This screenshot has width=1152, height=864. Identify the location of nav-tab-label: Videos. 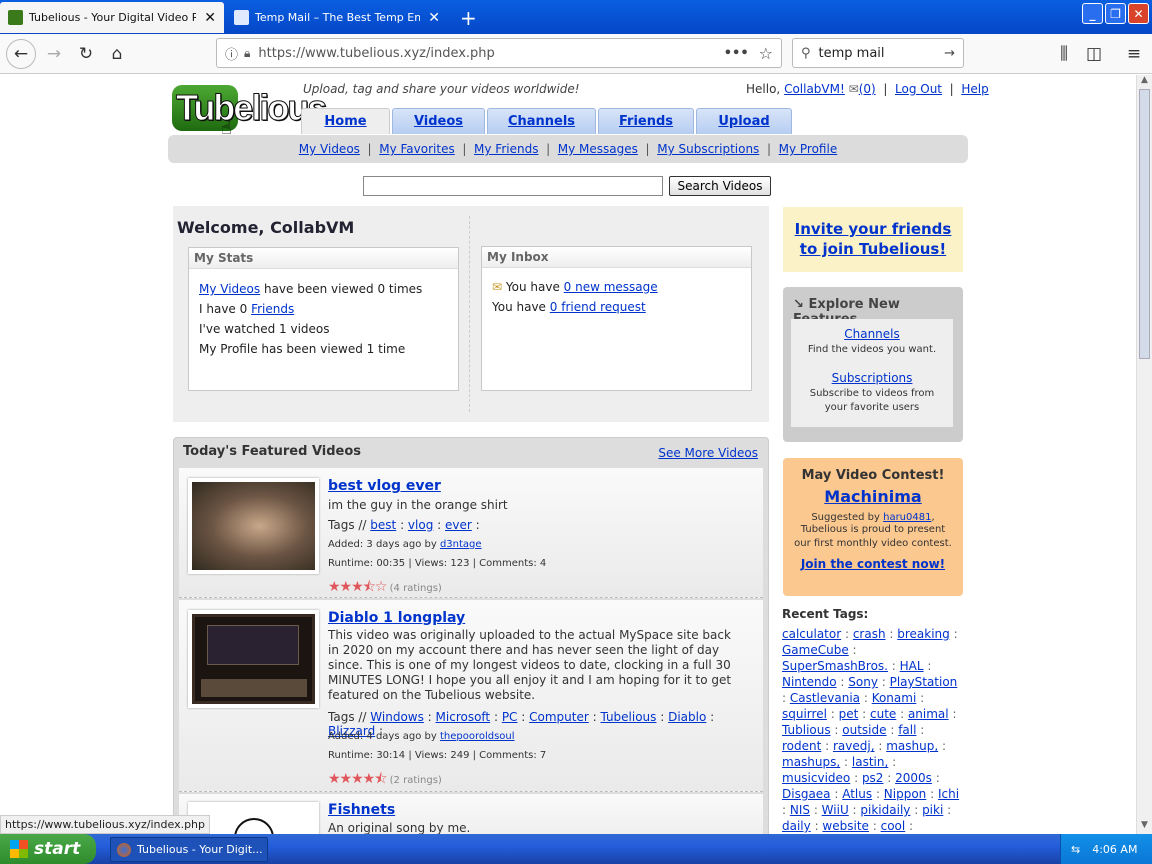
(438, 121).